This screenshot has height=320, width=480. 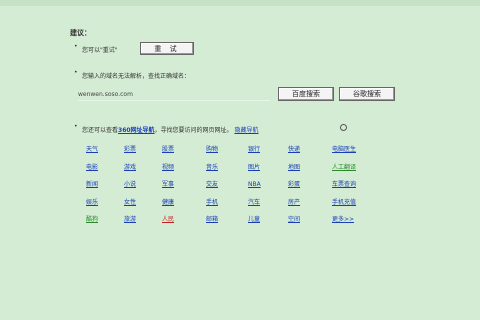 What do you see at coordinates (143, 173) in the screenshot?
I see `grid-link: 游戏` at bounding box center [143, 173].